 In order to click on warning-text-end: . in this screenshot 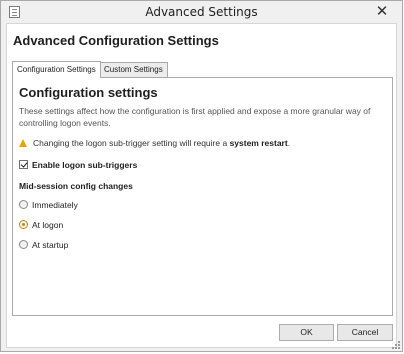, I will do `click(289, 143)`.